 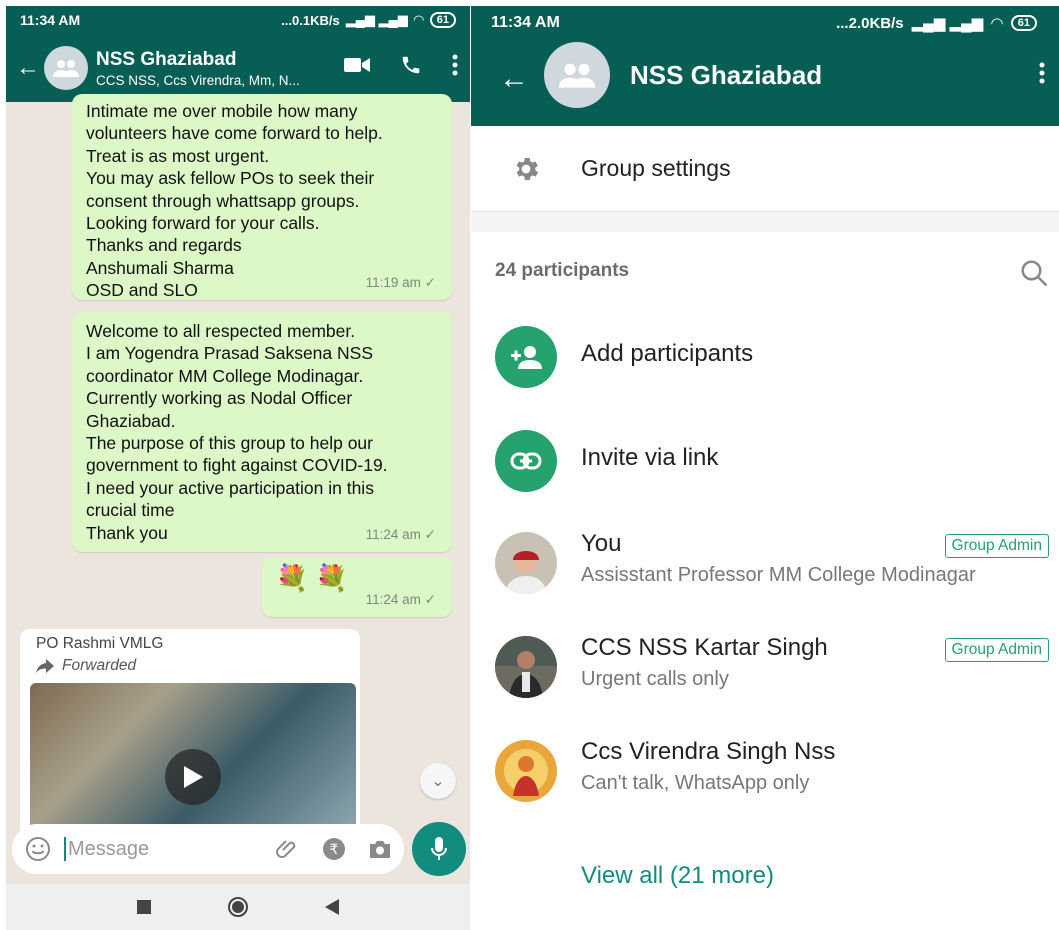 I want to click on group-settings-label: Group settings, so click(x=656, y=168).